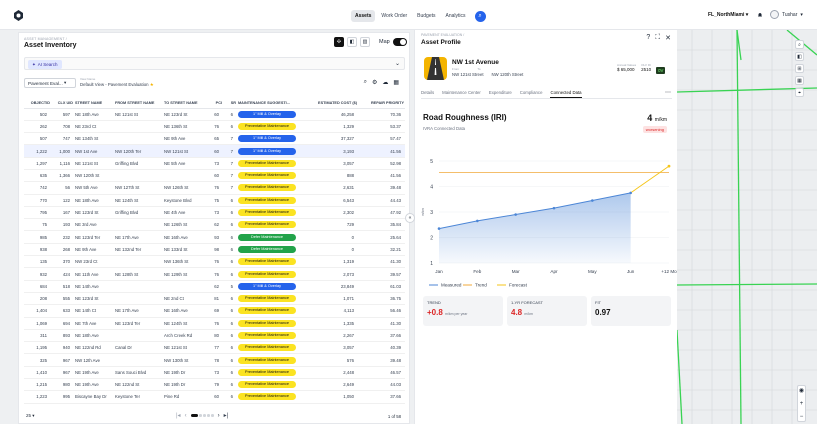 This screenshot has height=424, width=817. I want to click on column-header: CLX UID, so click(62, 103).